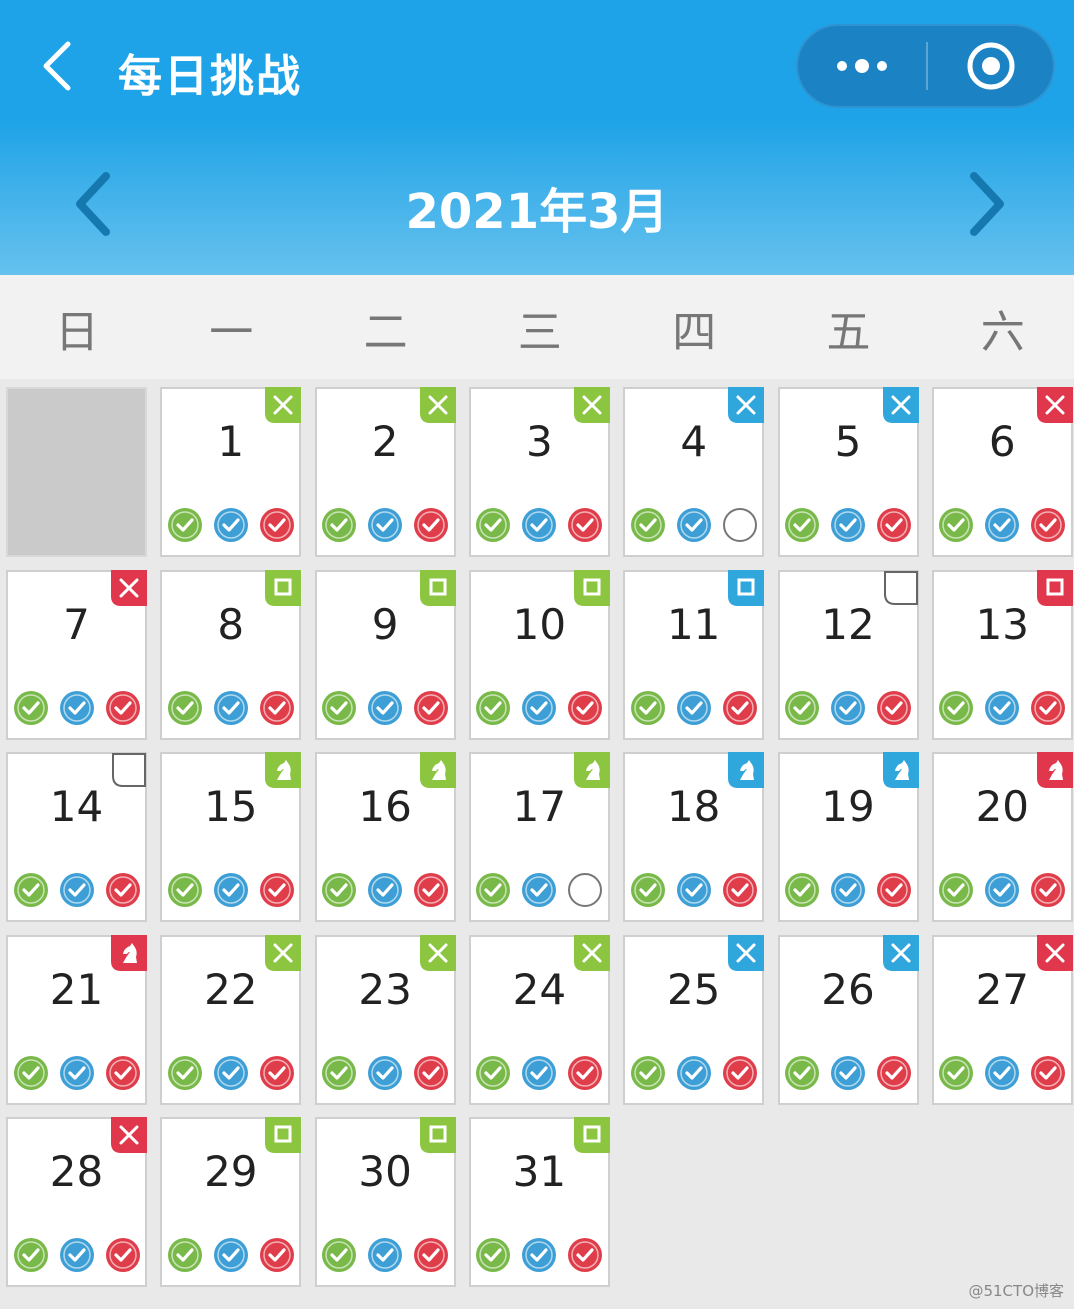  What do you see at coordinates (385, 441) in the screenshot?
I see `day-number: 2` at bounding box center [385, 441].